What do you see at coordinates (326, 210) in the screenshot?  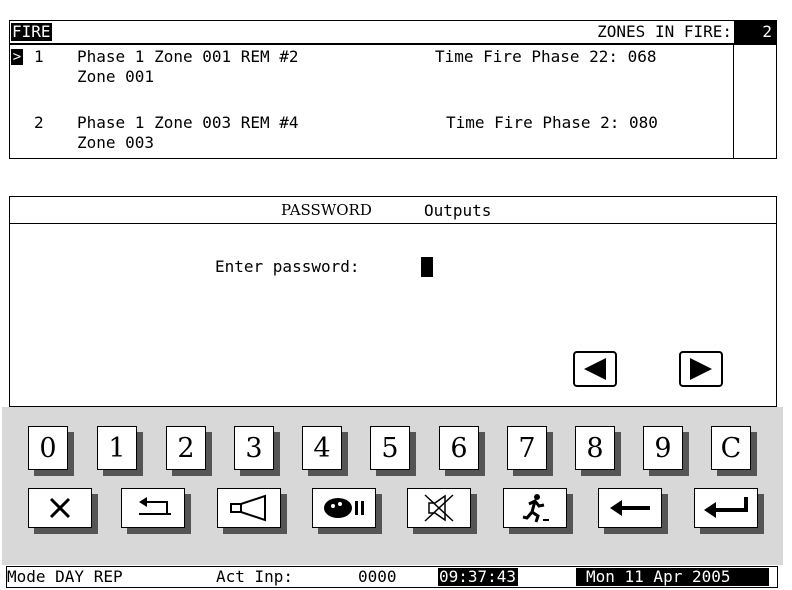 I see `password-title: PASSWORD` at bounding box center [326, 210].